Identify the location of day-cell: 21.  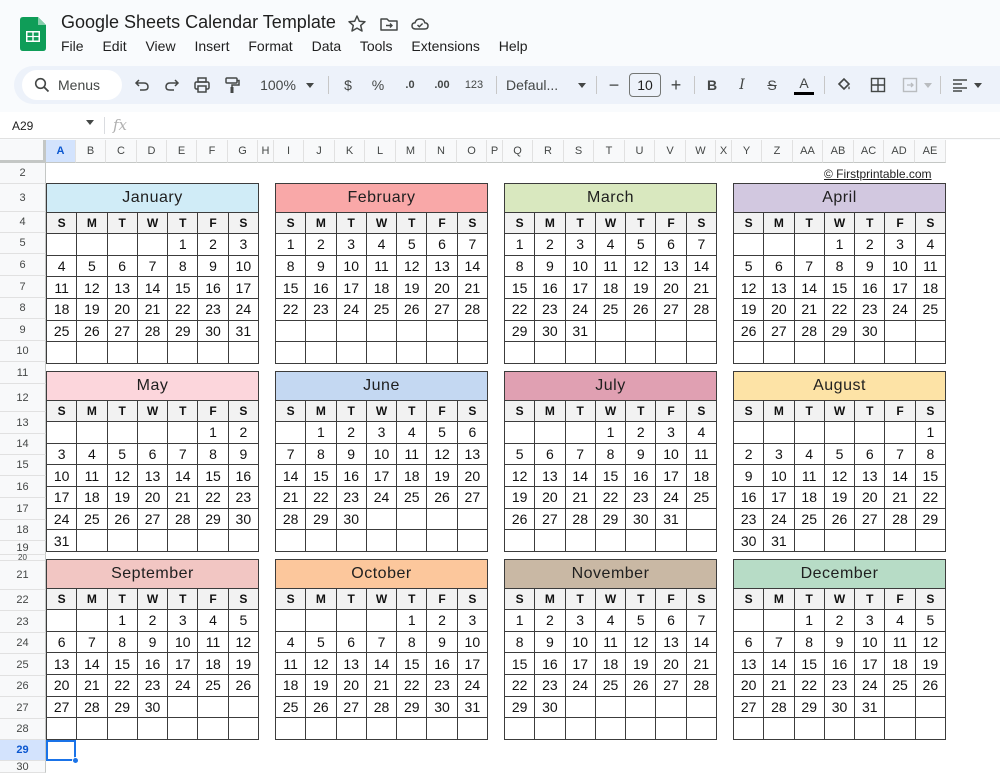
(381, 685).